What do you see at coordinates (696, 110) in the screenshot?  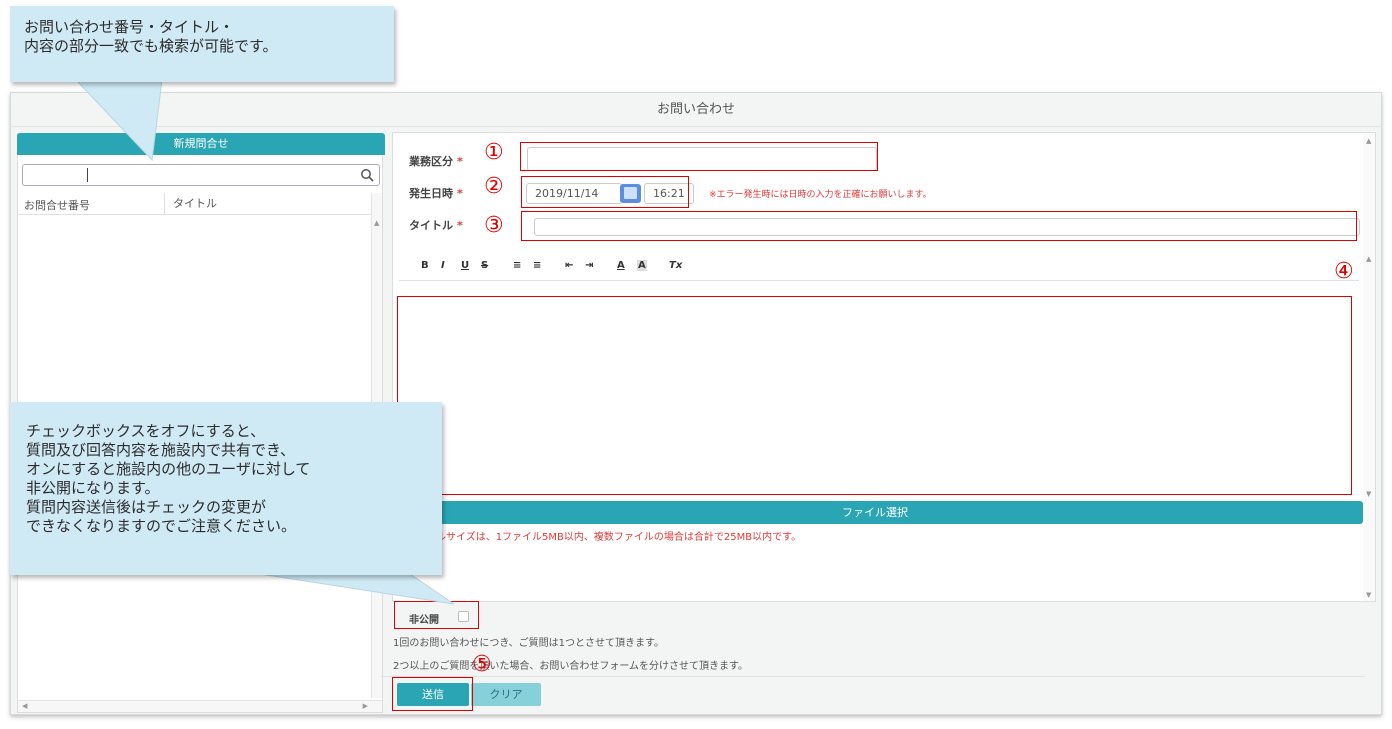 I see `window-title: お問い合わせ` at bounding box center [696, 110].